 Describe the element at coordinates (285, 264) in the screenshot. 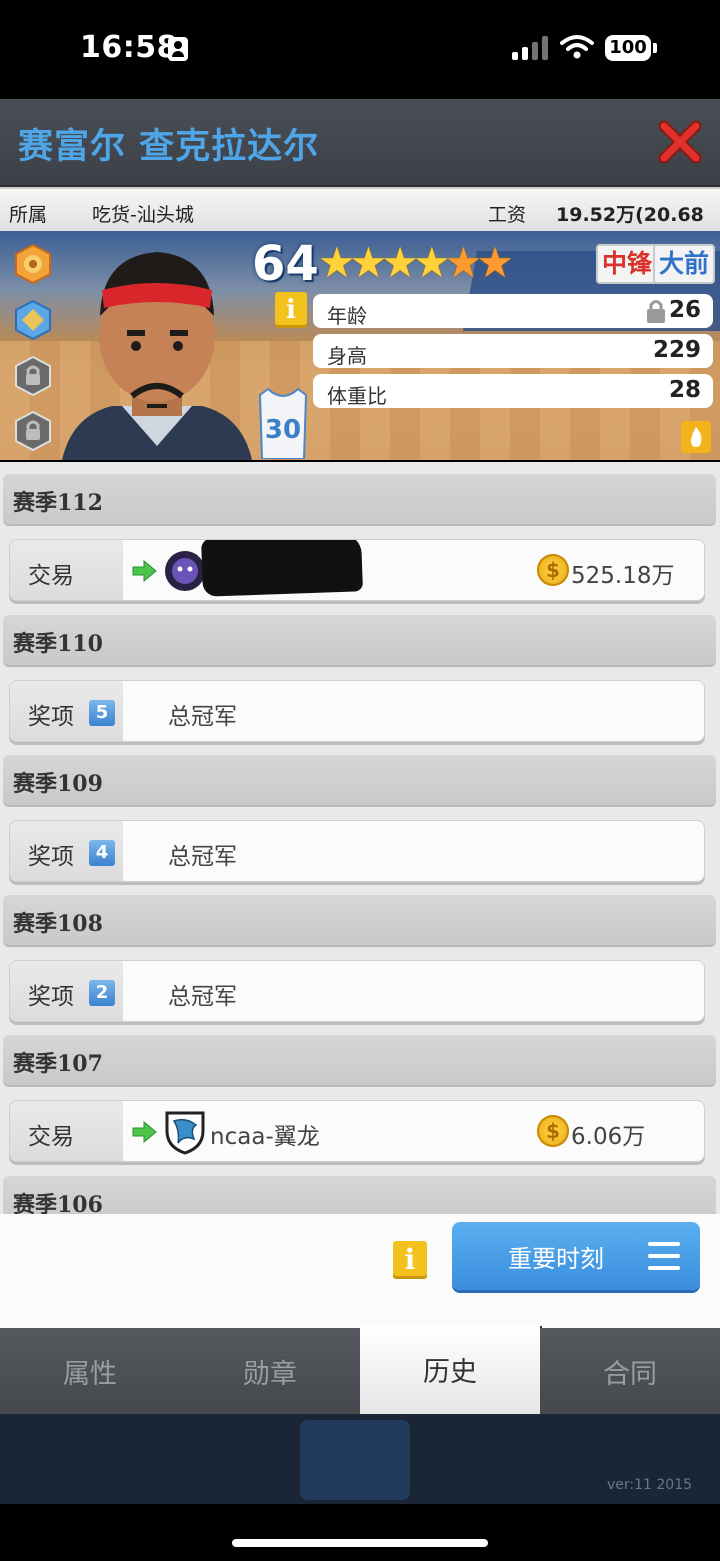

I see `player-rating: 64` at that location.